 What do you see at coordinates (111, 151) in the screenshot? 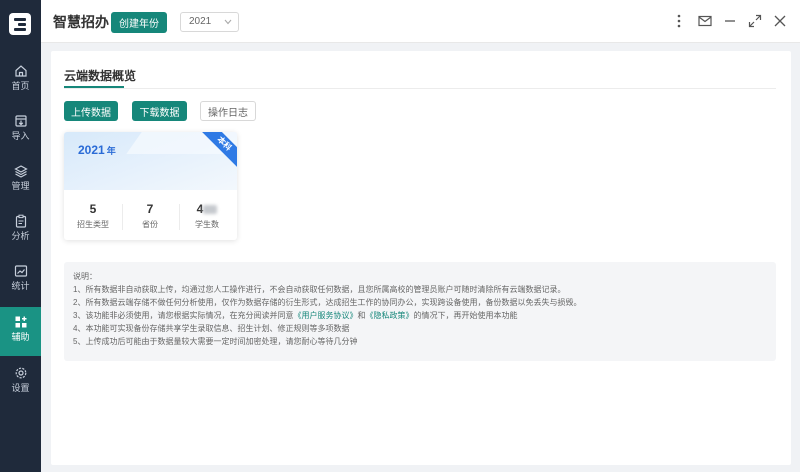
I see `year-card-year-suffix: 年` at bounding box center [111, 151].